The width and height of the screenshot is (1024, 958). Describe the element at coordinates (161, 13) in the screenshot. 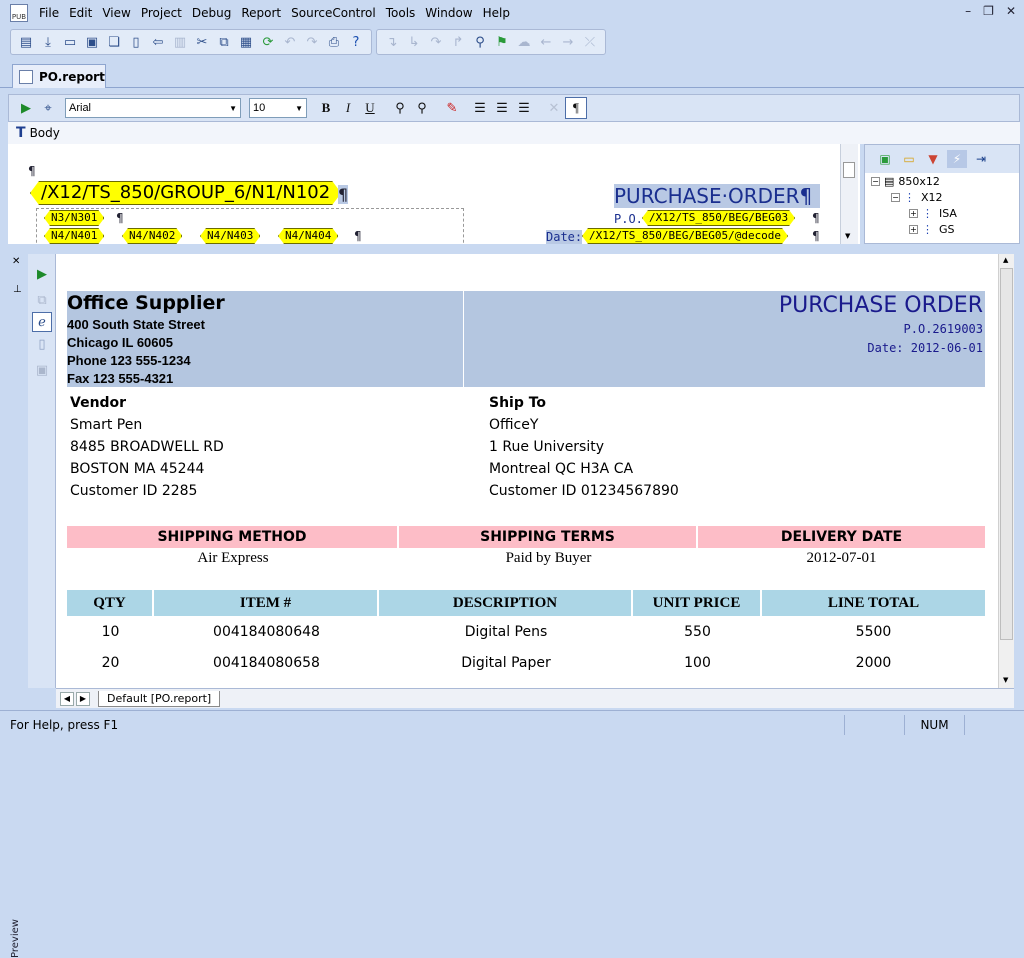

I see `menu-project: Project` at that location.